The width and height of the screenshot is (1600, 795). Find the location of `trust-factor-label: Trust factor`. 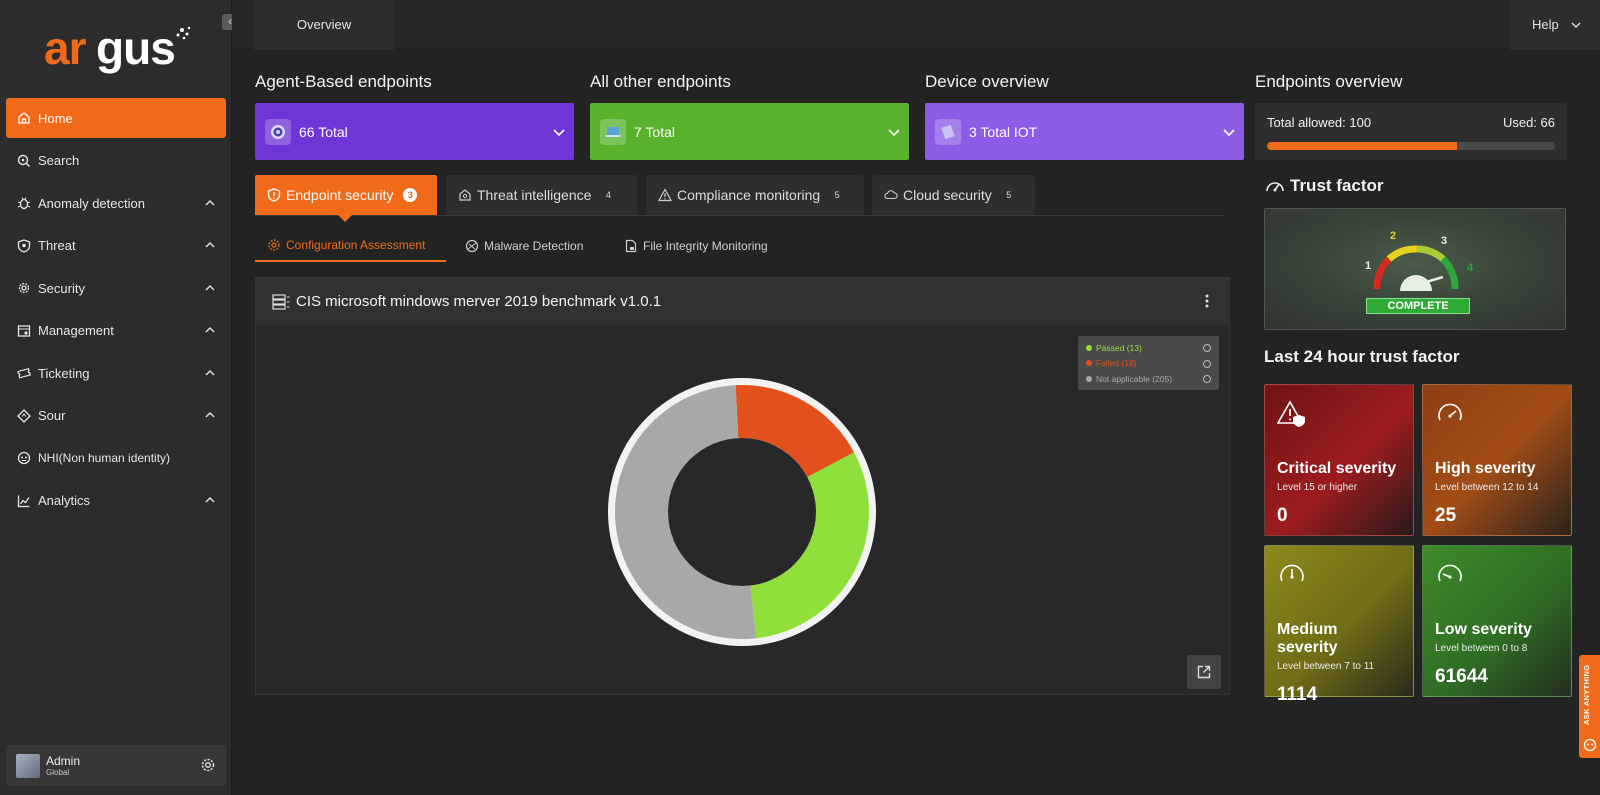

trust-factor-label: Trust factor is located at coordinates (1337, 185).